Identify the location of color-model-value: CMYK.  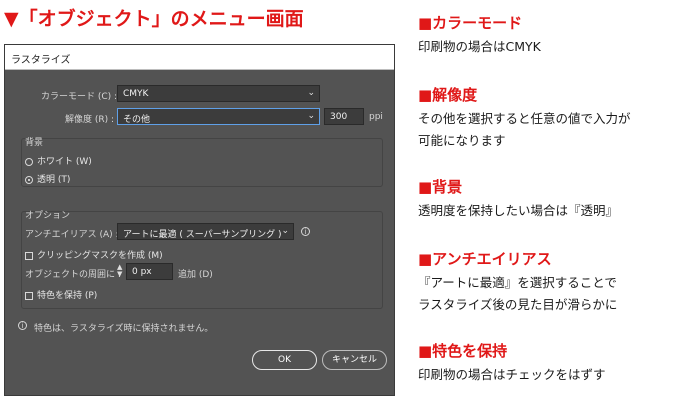
(136, 94).